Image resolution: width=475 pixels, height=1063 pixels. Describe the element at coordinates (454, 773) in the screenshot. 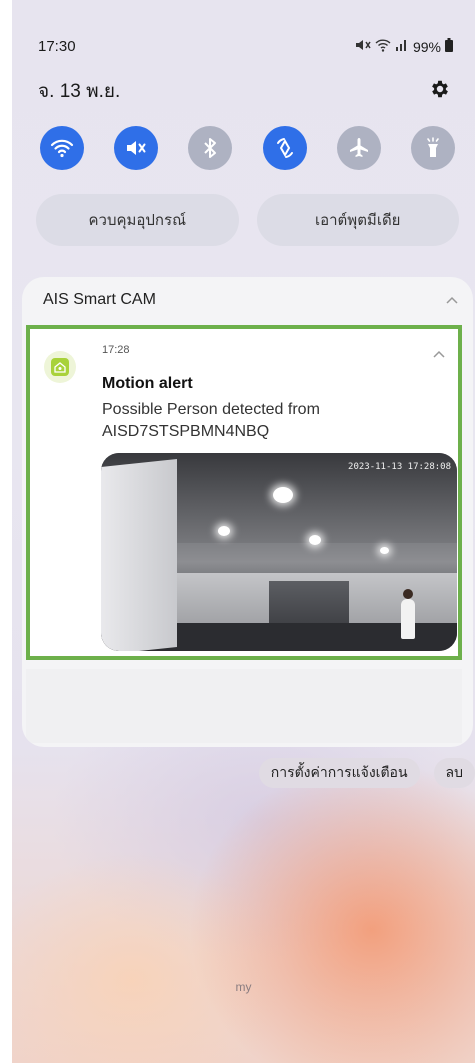

I see `clear-button: ลบ` at that location.